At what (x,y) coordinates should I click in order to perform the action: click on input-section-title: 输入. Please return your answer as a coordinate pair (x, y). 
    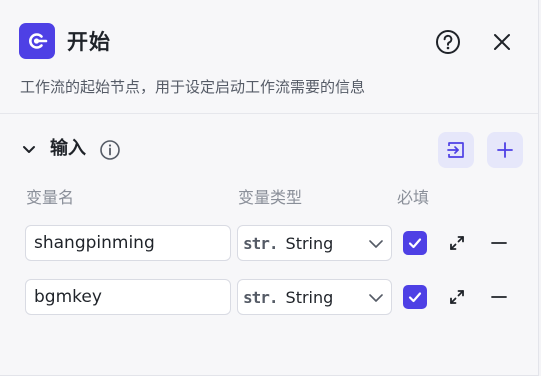
    Looking at the image, I should click on (68, 148).